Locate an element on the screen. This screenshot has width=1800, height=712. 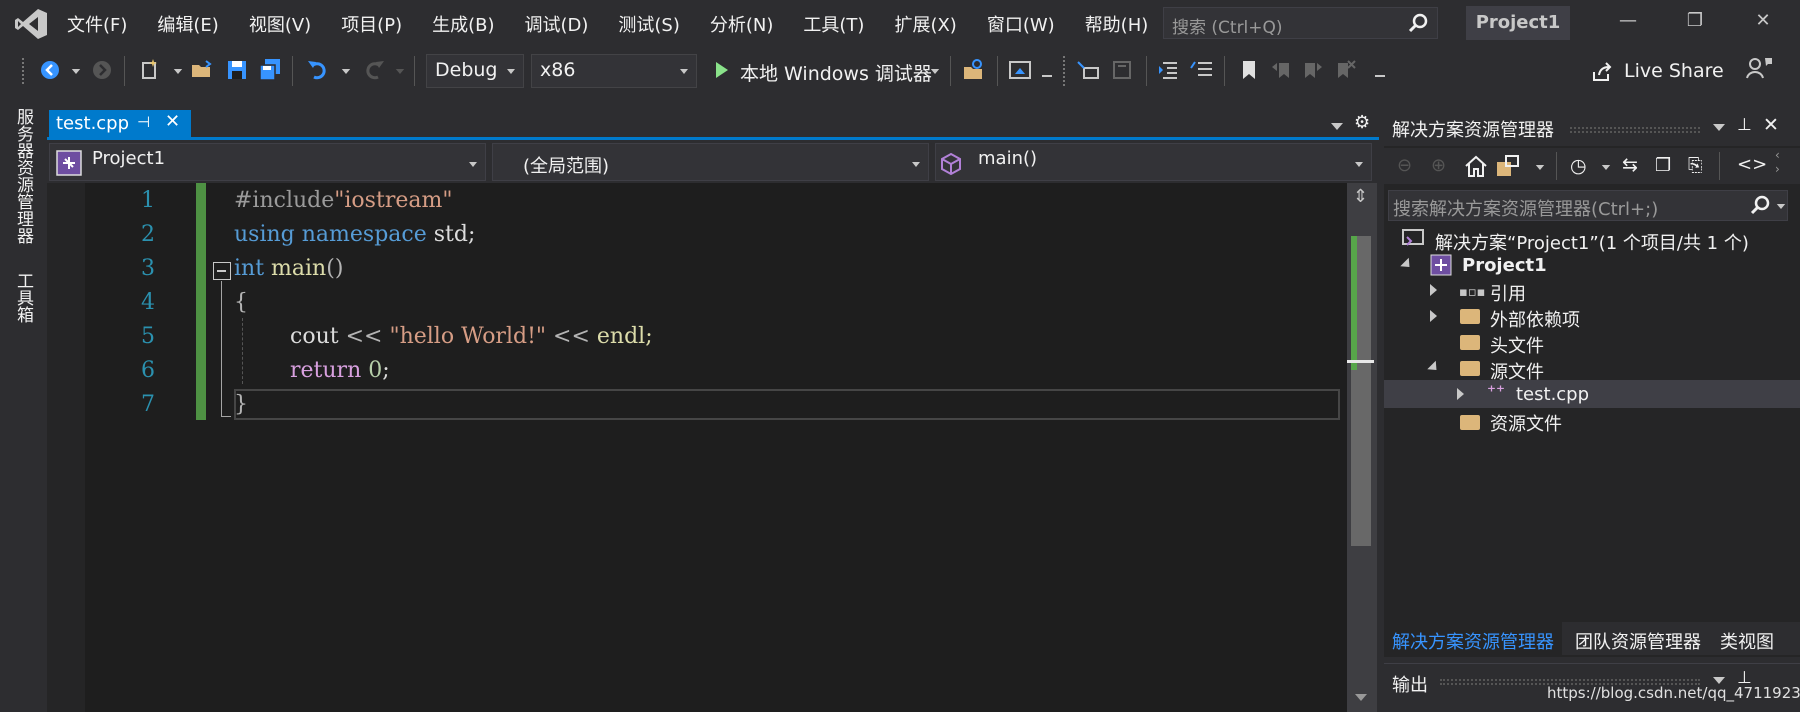
sync-icon: ⇆ is located at coordinates (1630, 165).